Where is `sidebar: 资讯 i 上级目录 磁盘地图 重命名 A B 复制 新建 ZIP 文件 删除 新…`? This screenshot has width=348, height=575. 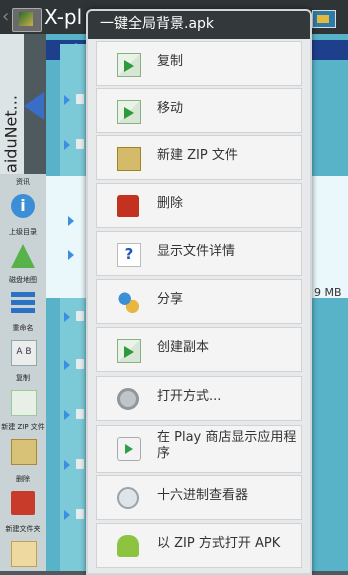
sidebar: 资讯 i 上级目录 磁盘地图 重命名 A B 复制 新建 ZIP 文件 删除 新… is located at coordinates (23, 372).